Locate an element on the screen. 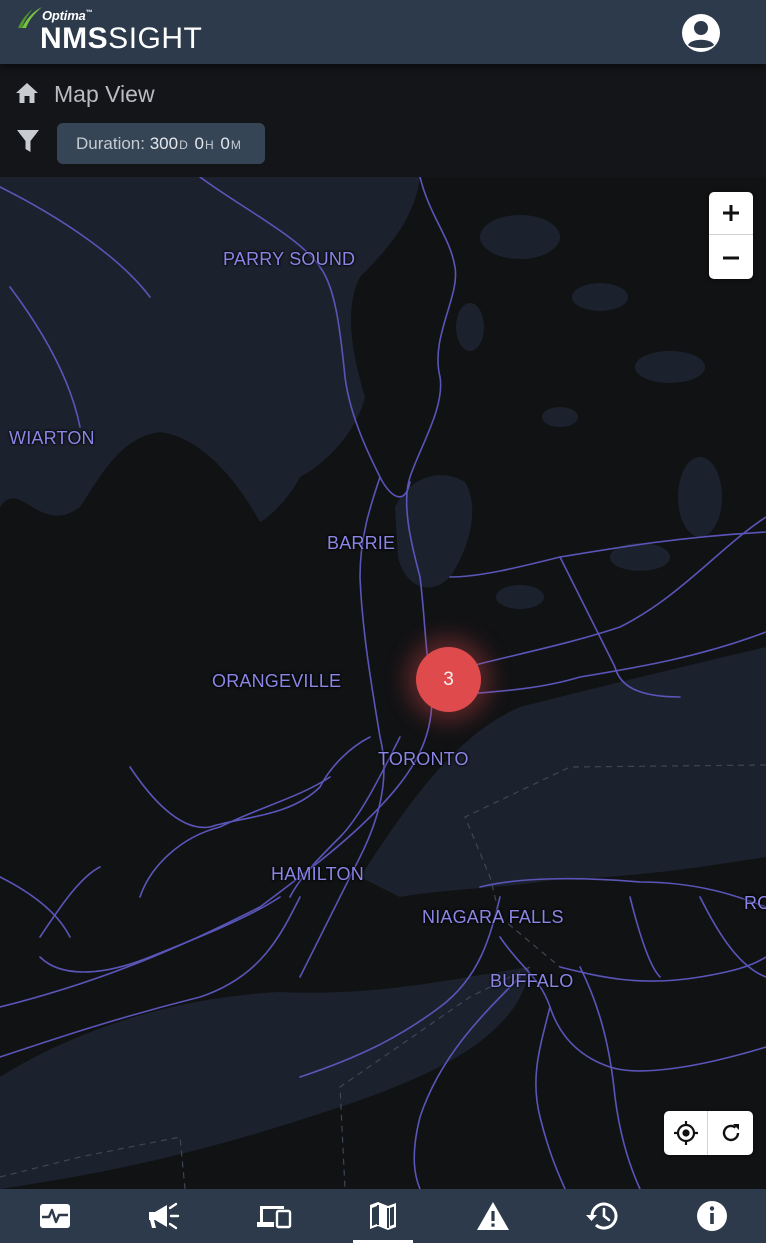 This screenshot has width=766, height=1243. duration-hours: 0 is located at coordinates (199, 143).